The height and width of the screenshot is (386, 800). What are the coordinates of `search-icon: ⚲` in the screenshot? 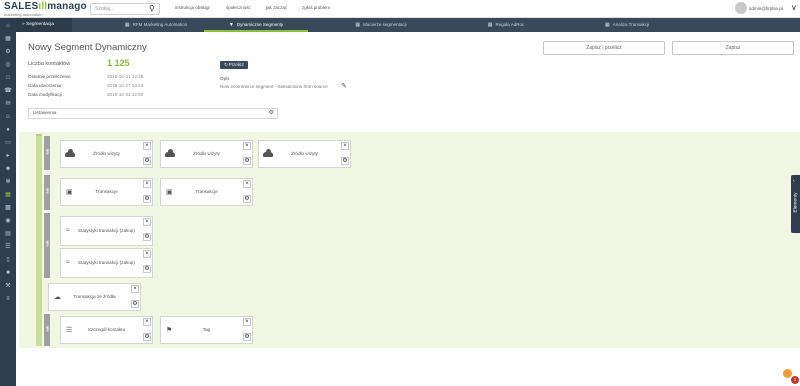 It's located at (154, 9).